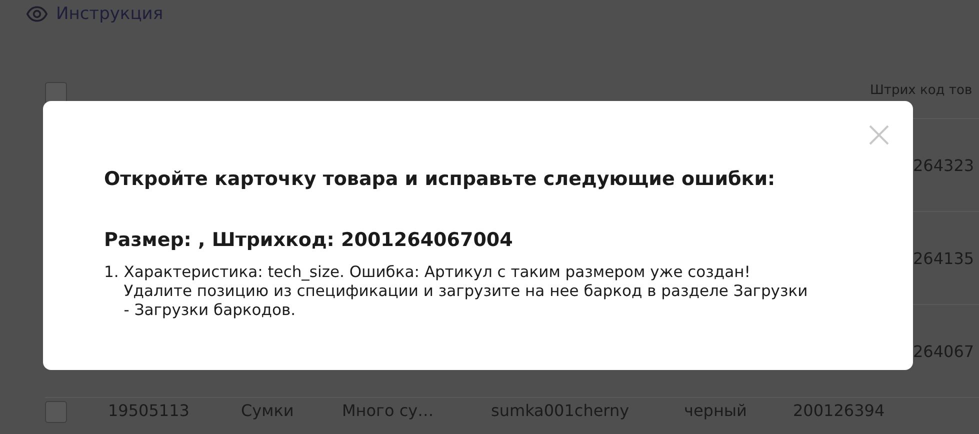 The width and height of the screenshot is (979, 434). I want to click on list-number: 1., so click(111, 273).